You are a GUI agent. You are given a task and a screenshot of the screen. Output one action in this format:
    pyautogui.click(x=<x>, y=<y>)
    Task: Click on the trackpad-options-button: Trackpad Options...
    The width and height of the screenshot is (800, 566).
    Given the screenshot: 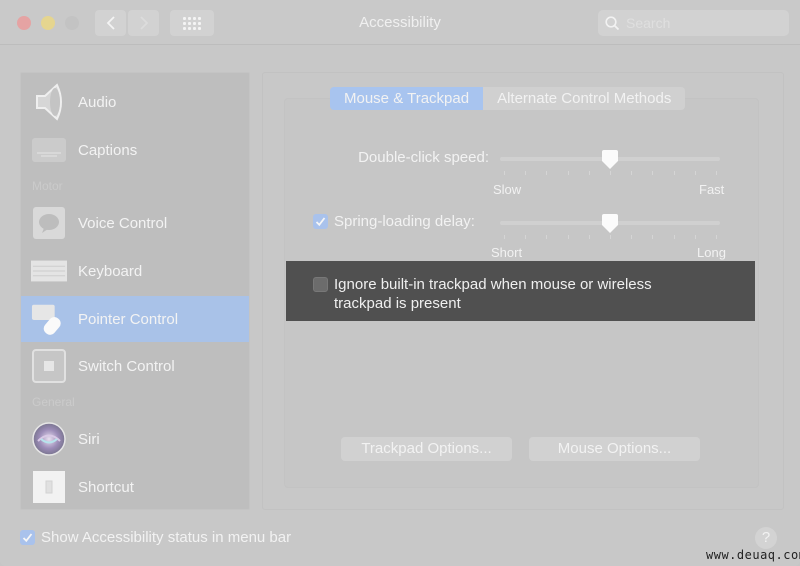 What is the action you would take?
    pyautogui.click(x=426, y=449)
    